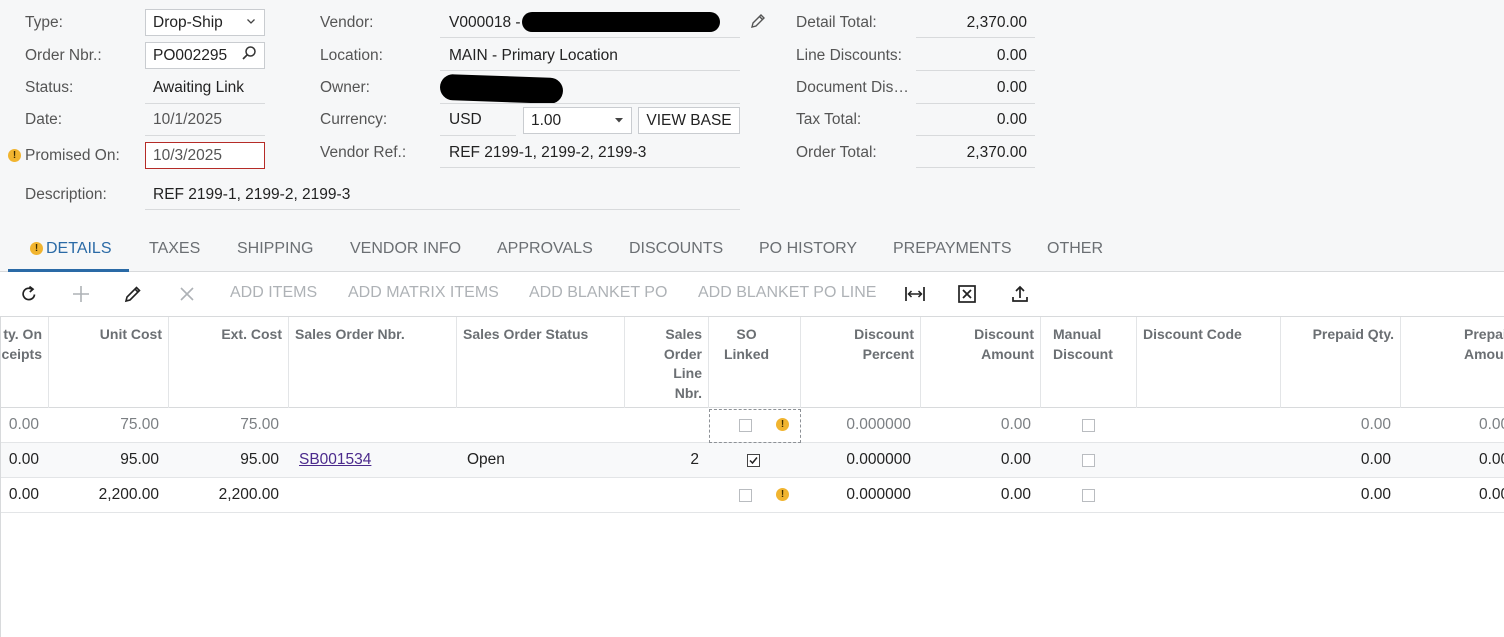 The image size is (1504, 637). I want to click on add-blanket-po-line-button: ADD BLANKET PO LINE, so click(787, 293).